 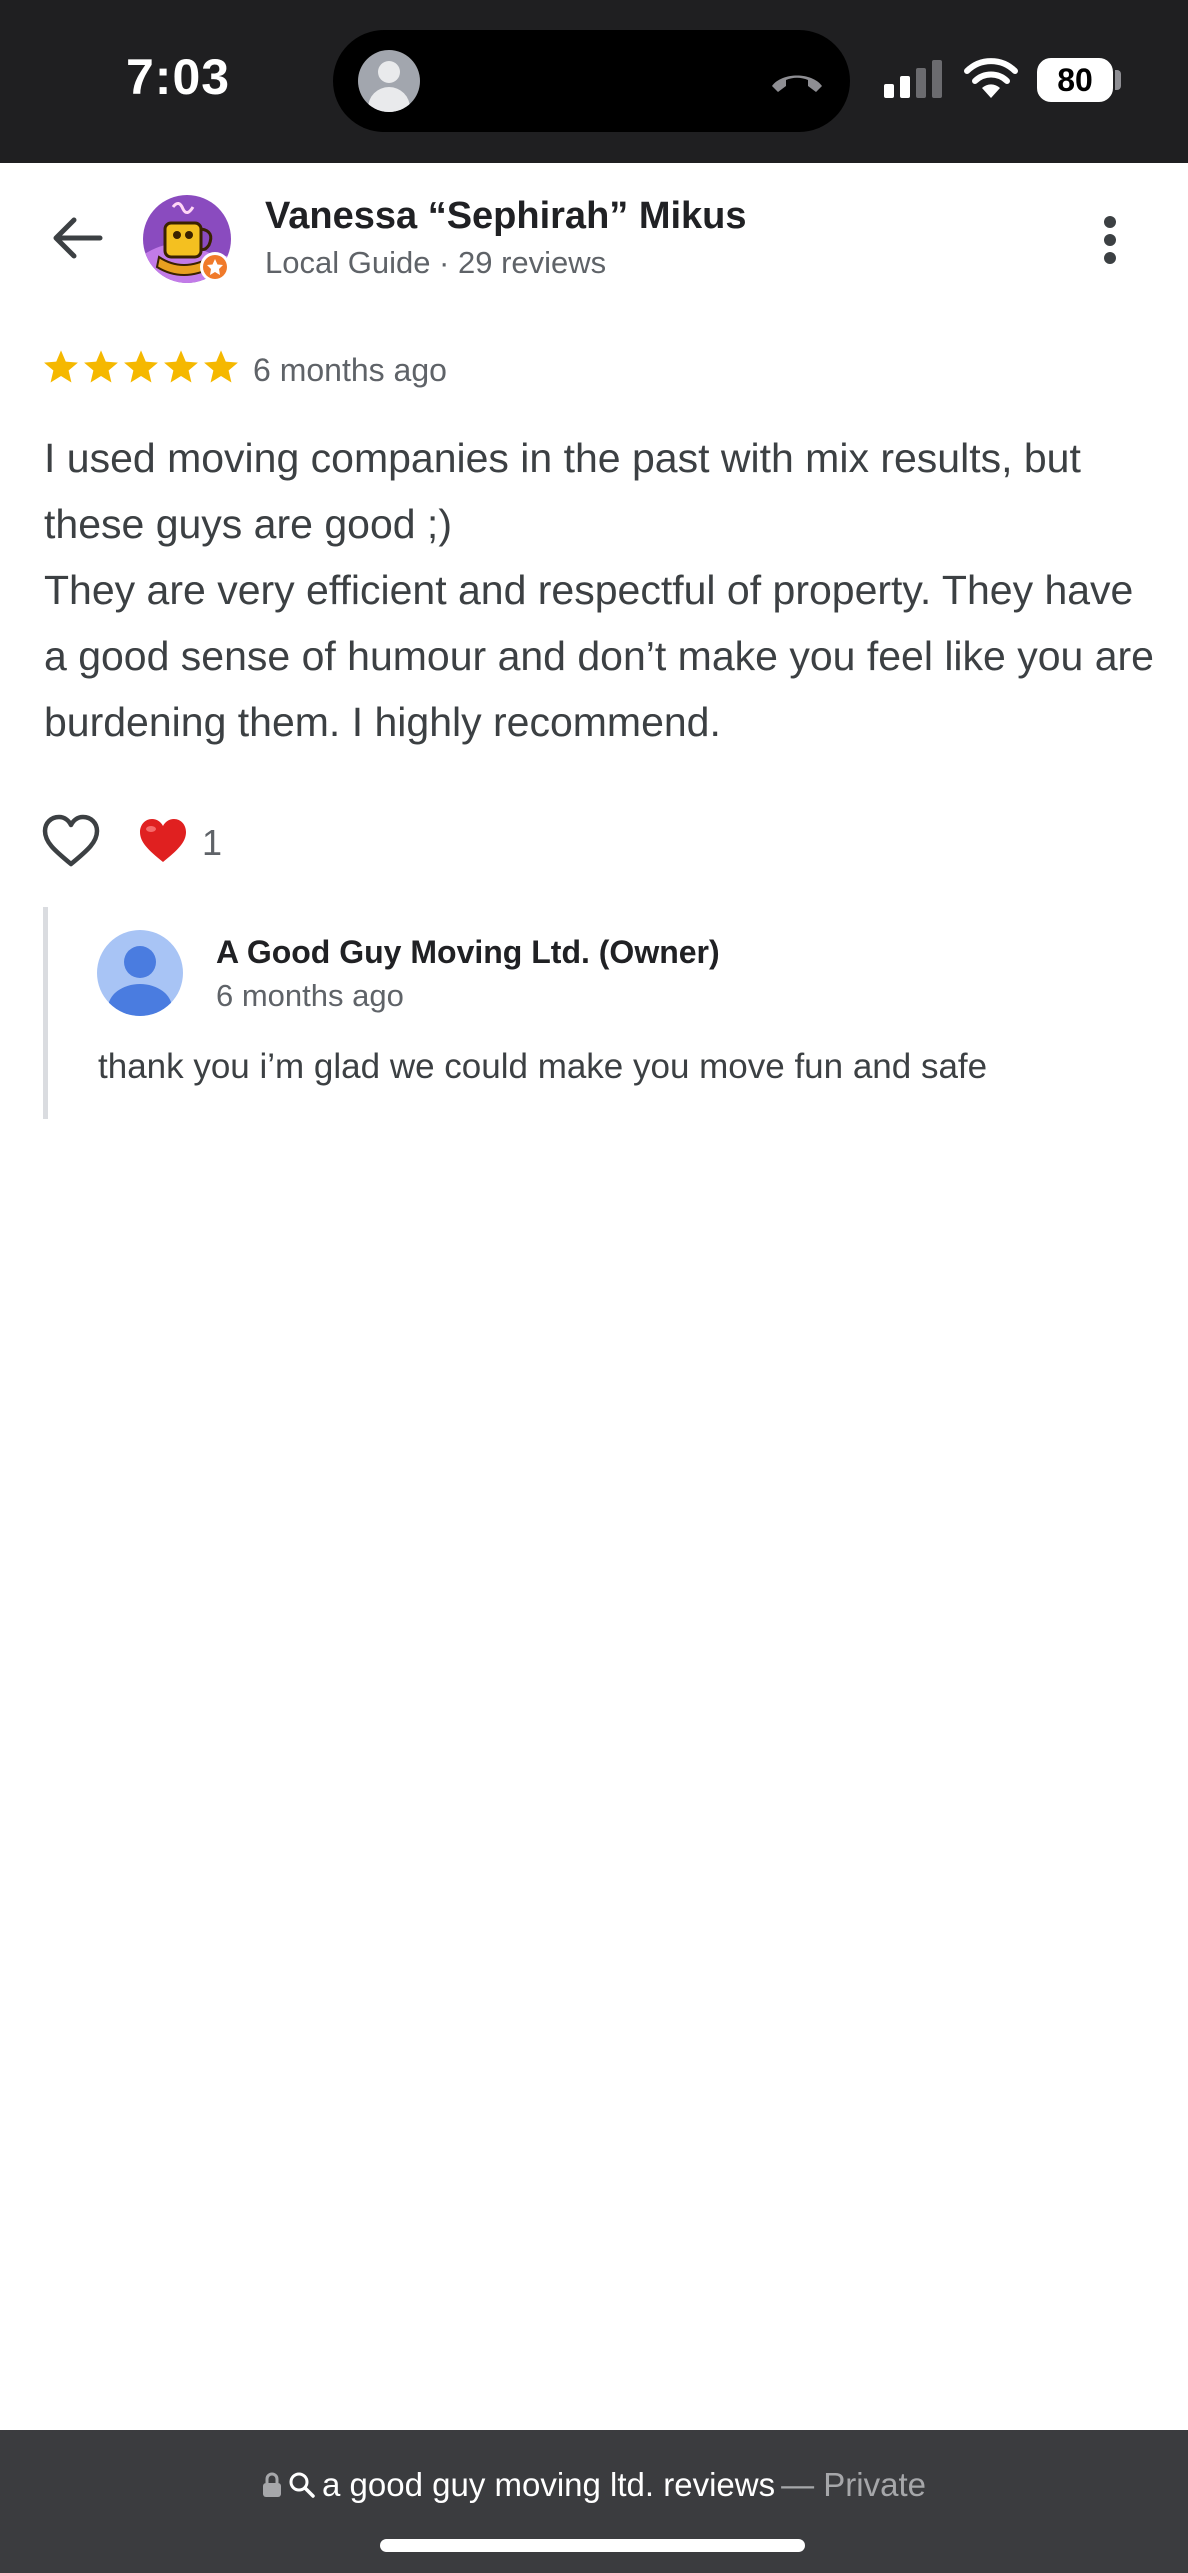 I want to click on heart-outline-icon, so click(x=71, y=841).